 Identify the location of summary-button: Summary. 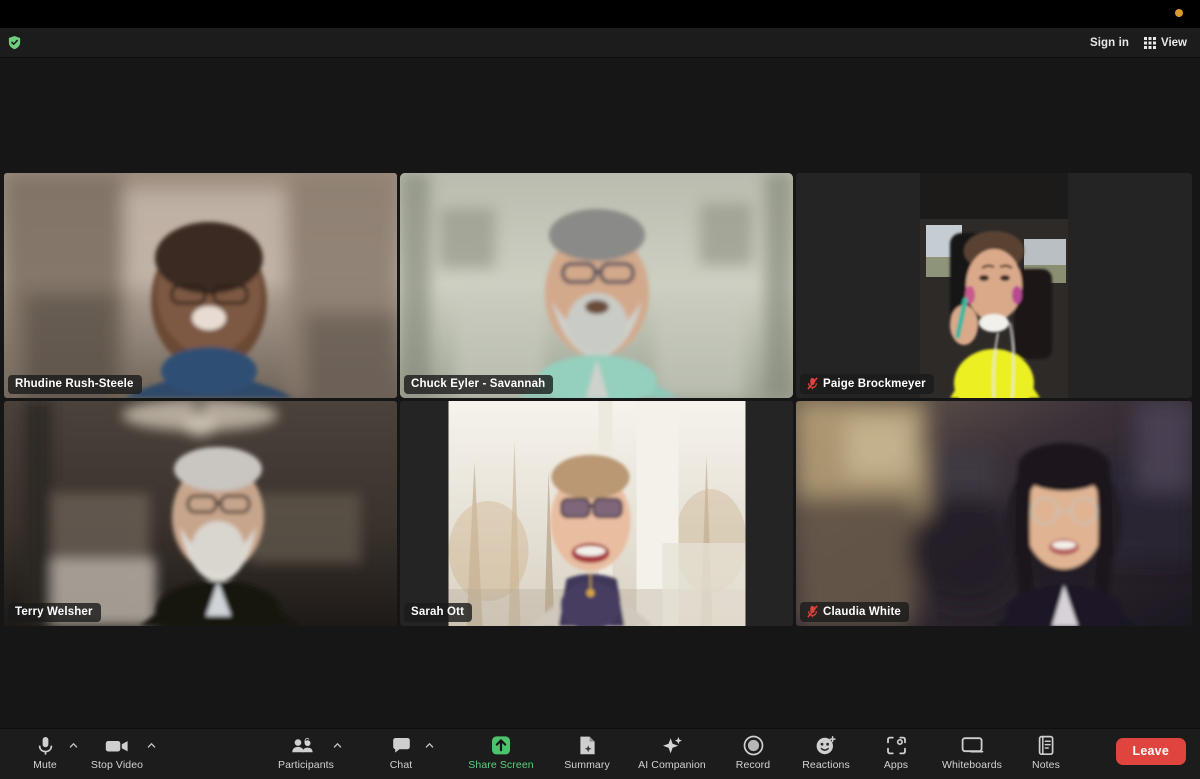
(587, 754).